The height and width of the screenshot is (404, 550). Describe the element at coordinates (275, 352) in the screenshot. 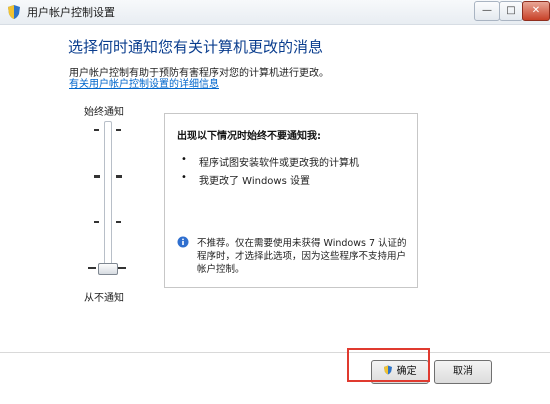

I see `footer-divider` at that location.